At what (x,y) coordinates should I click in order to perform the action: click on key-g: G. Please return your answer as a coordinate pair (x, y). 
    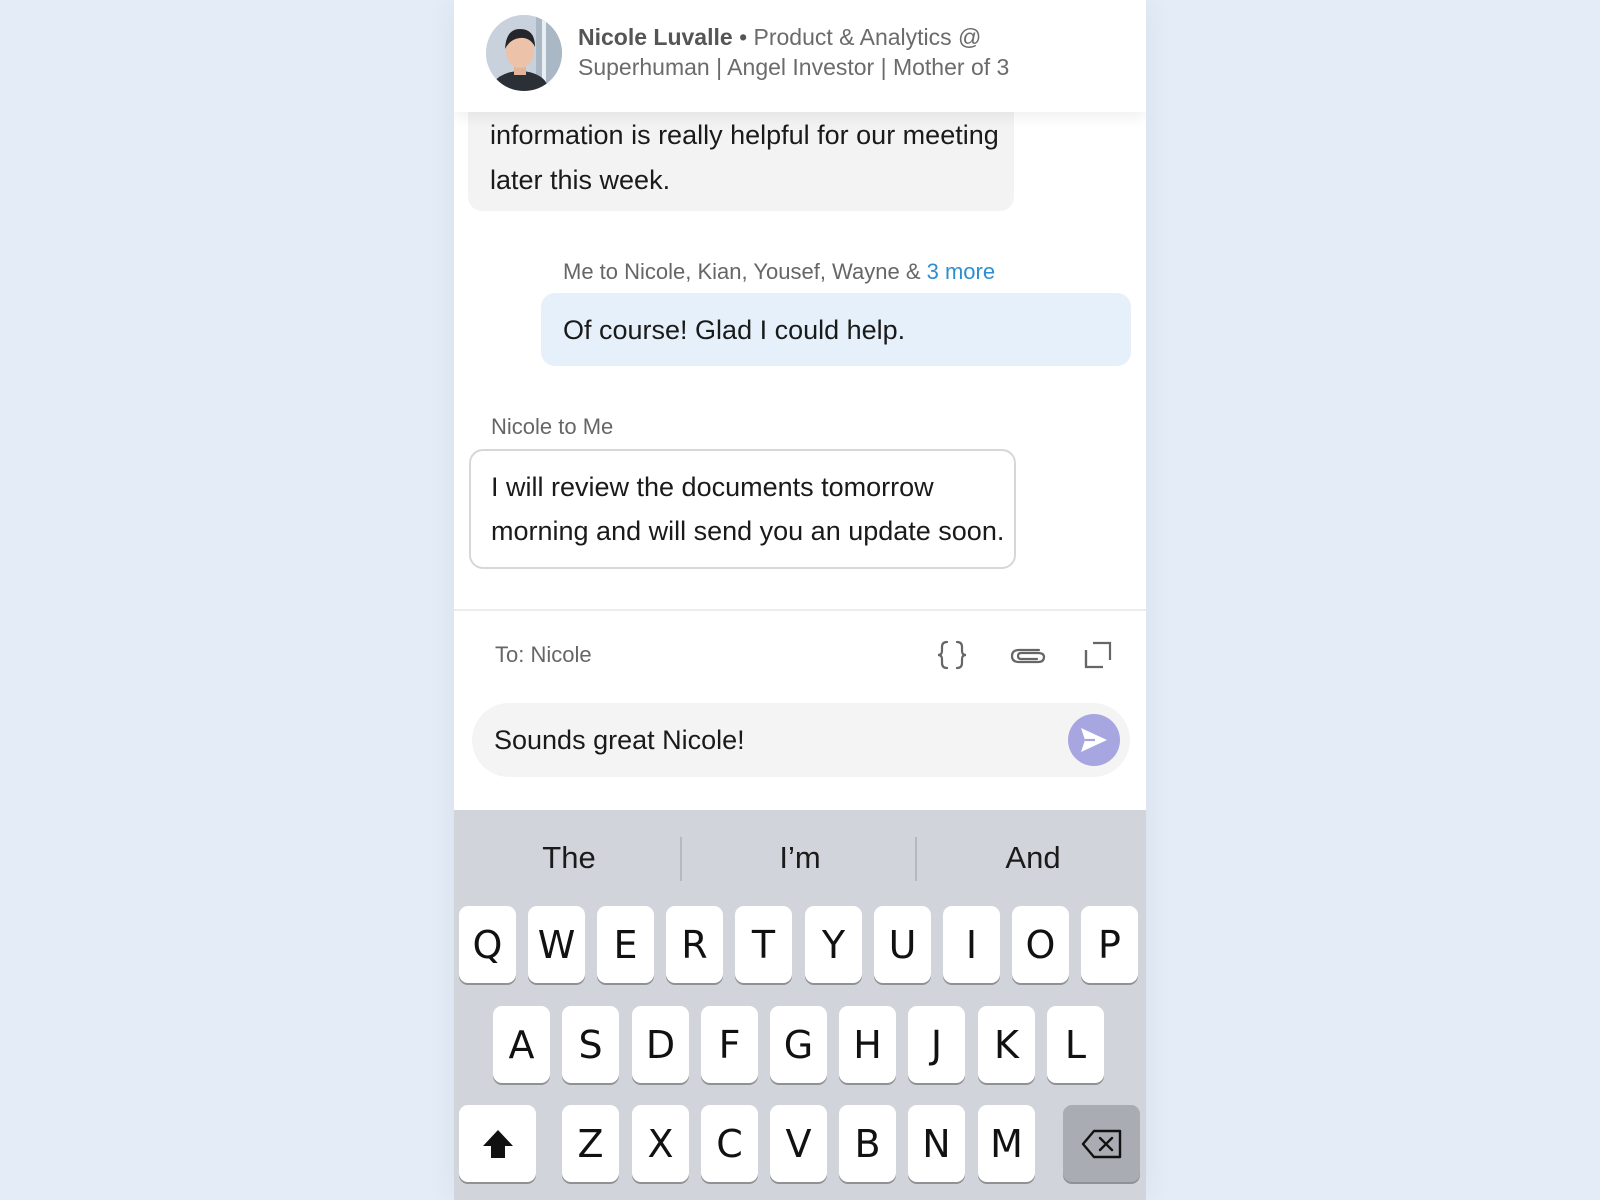
    Looking at the image, I should click on (798, 1044).